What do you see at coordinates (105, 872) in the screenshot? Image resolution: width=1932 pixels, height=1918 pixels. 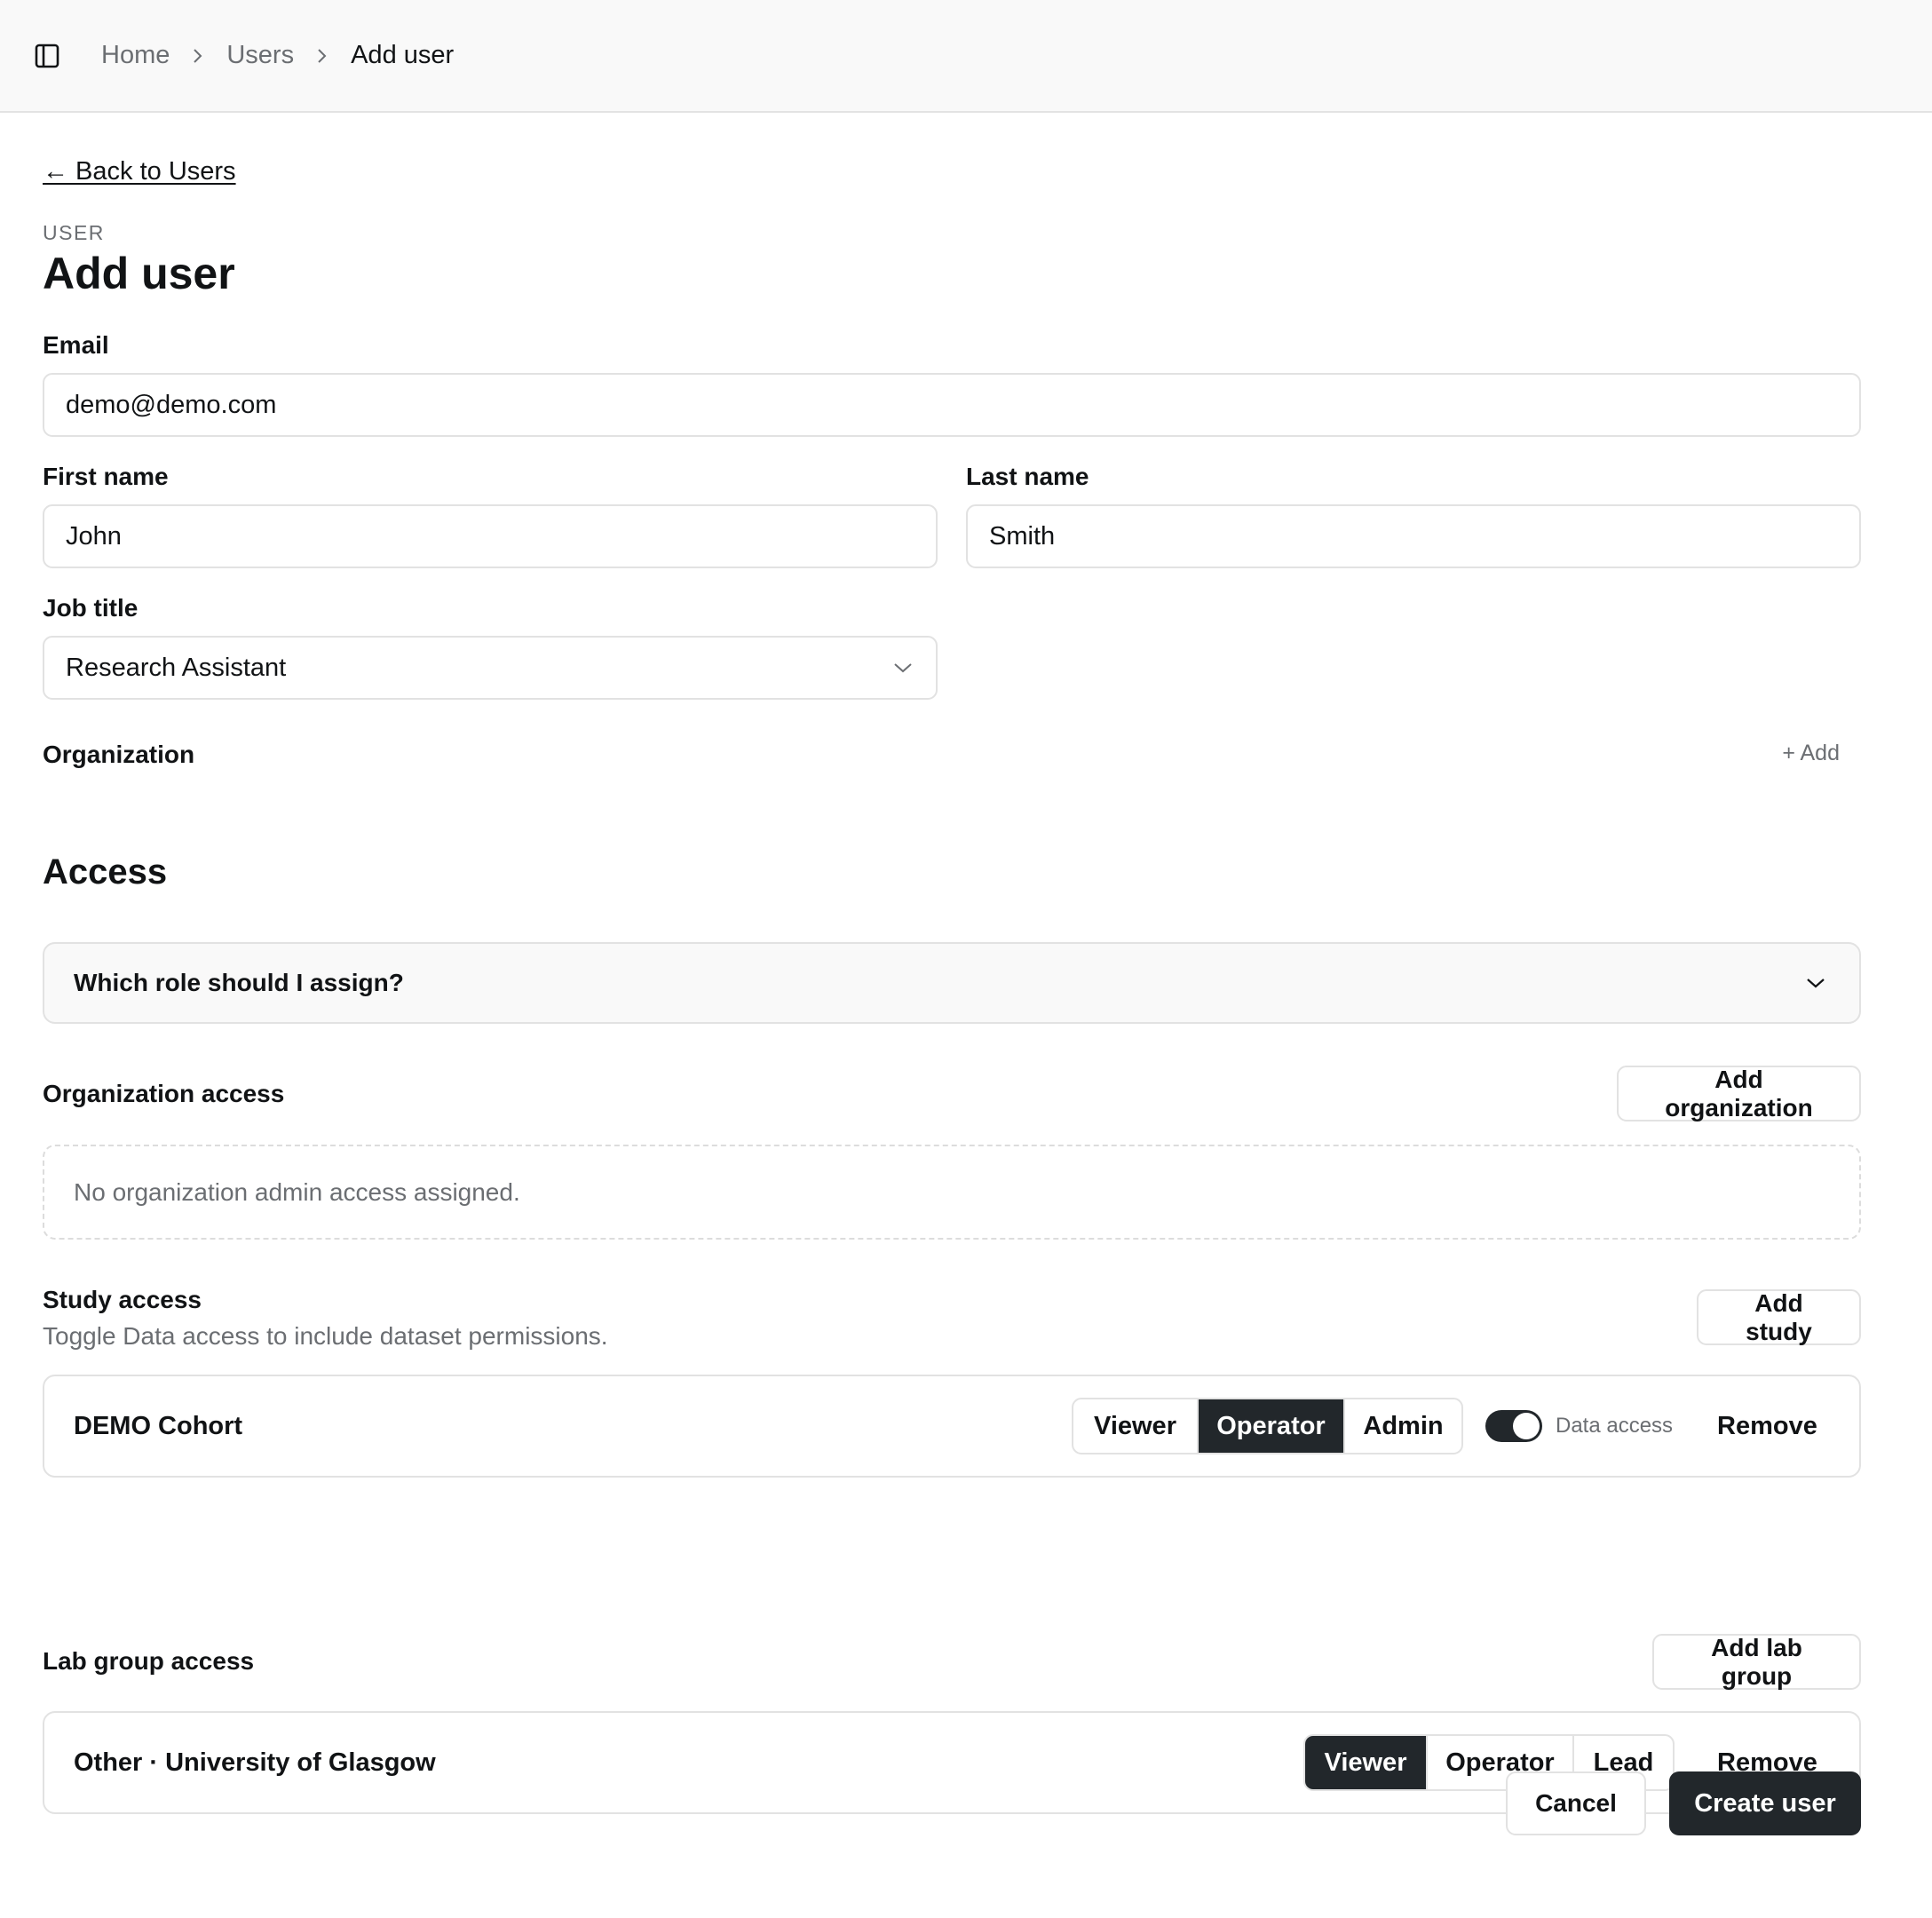 I see `access-section-title: Access` at bounding box center [105, 872].